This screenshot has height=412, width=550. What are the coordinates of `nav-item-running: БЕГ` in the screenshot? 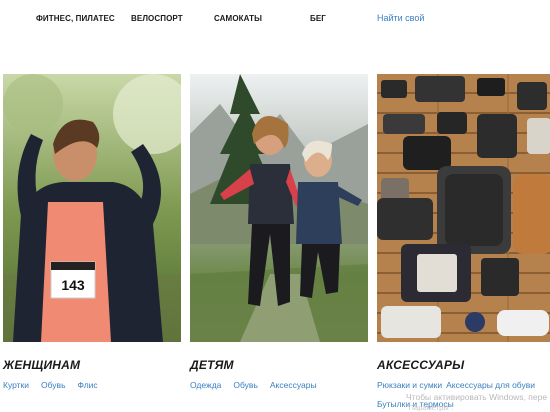 It's located at (318, 18).